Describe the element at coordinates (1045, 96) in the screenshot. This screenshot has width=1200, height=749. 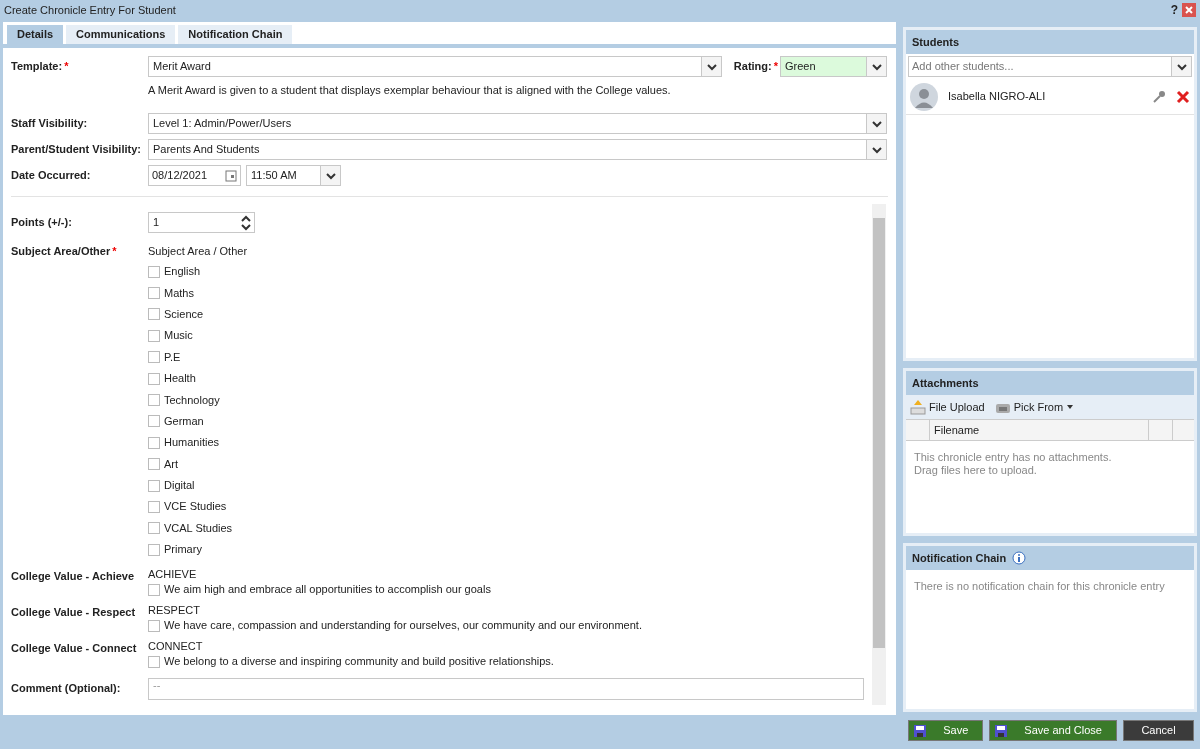
I see `student-name: Isabella NIGRO-ALI` at that location.